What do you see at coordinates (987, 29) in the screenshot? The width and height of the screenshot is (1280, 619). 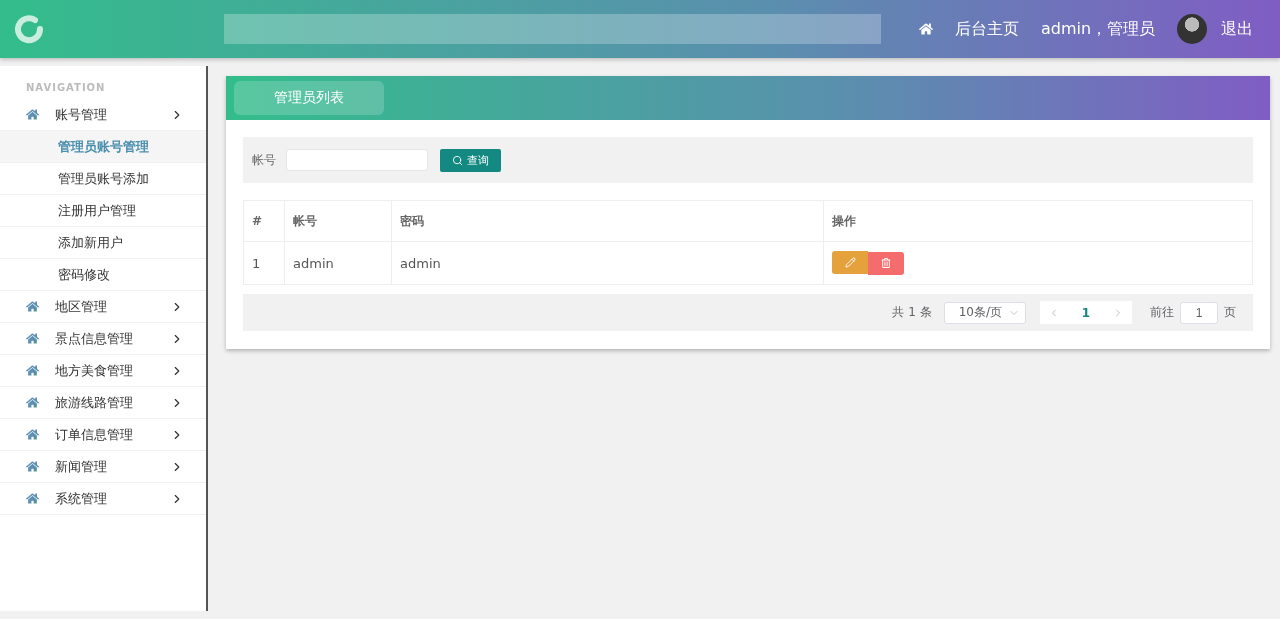 I see `header-link: 后台主页` at bounding box center [987, 29].